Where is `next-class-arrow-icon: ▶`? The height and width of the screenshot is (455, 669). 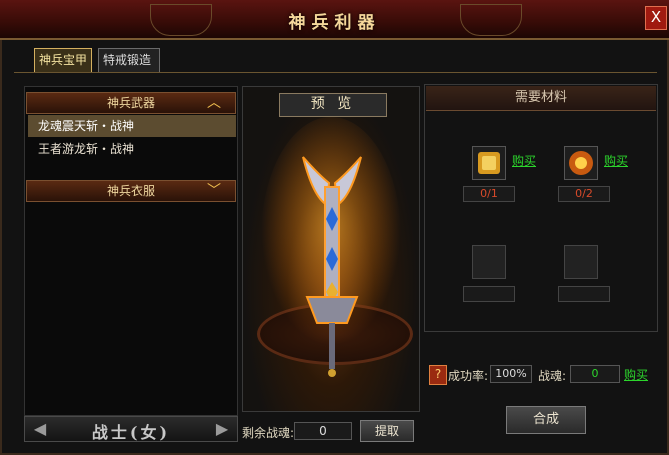
next-class-arrow-icon: ▶ is located at coordinates (222, 429).